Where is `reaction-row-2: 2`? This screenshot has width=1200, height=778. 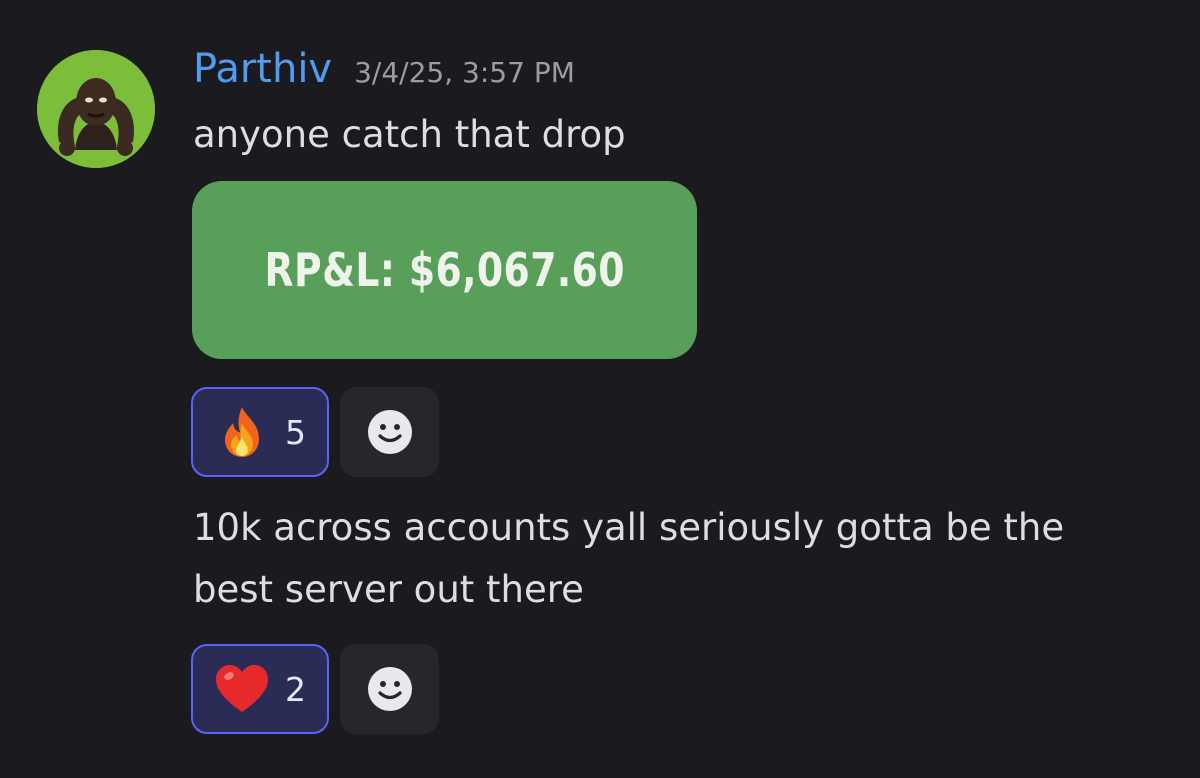 reaction-row-2: 2 is located at coordinates (315, 689).